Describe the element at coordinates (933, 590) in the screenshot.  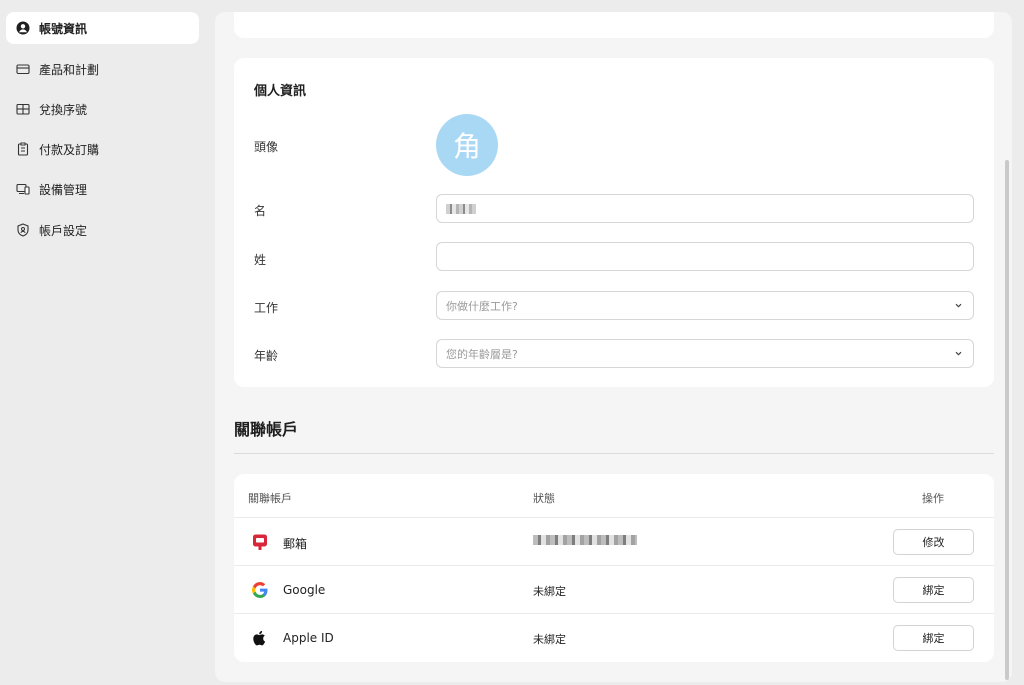
I see `bind-google-button: 綁定` at that location.